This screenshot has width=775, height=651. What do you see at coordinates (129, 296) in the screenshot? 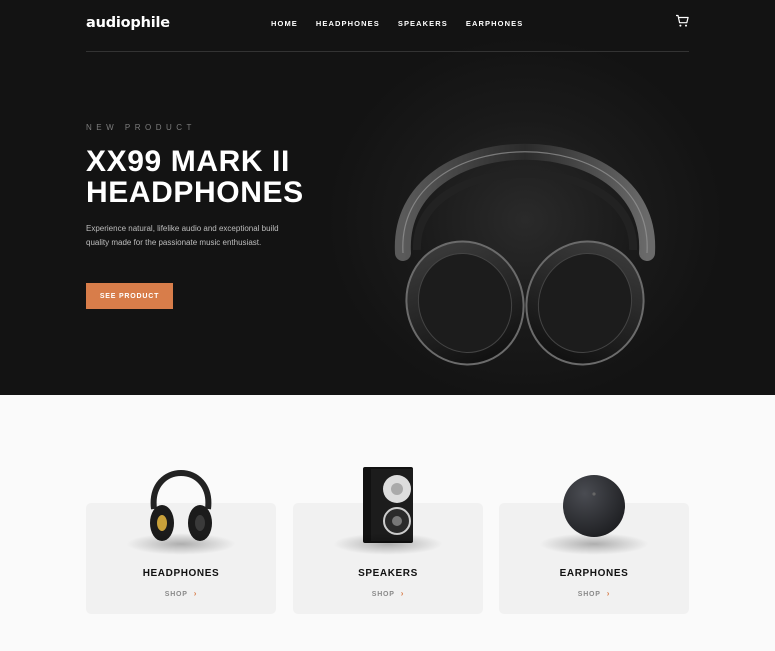
I see `see-product-button: SEE PRODUCT` at bounding box center [129, 296].